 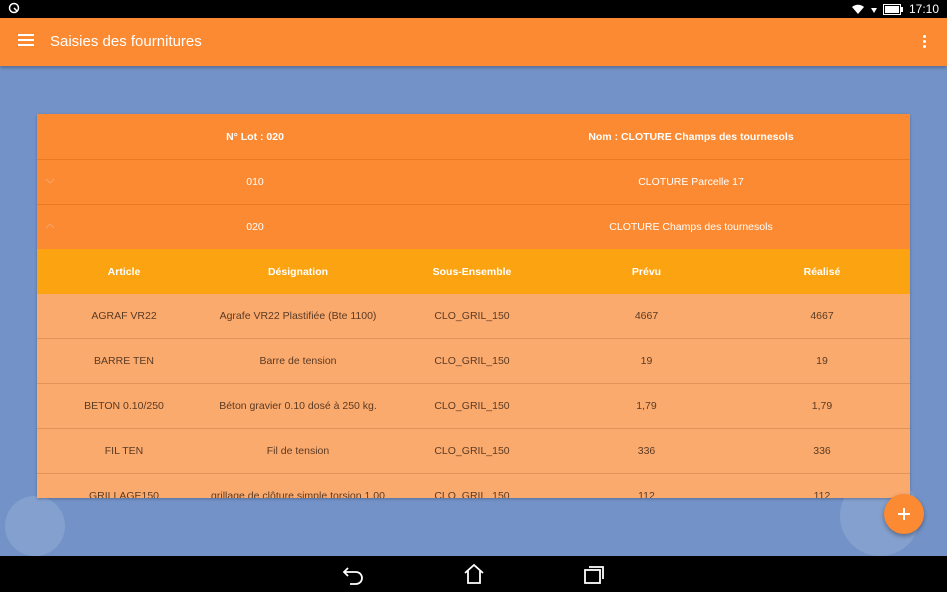 What do you see at coordinates (26, 41) in the screenshot?
I see `menu-icon` at bounding box center [26, 41].